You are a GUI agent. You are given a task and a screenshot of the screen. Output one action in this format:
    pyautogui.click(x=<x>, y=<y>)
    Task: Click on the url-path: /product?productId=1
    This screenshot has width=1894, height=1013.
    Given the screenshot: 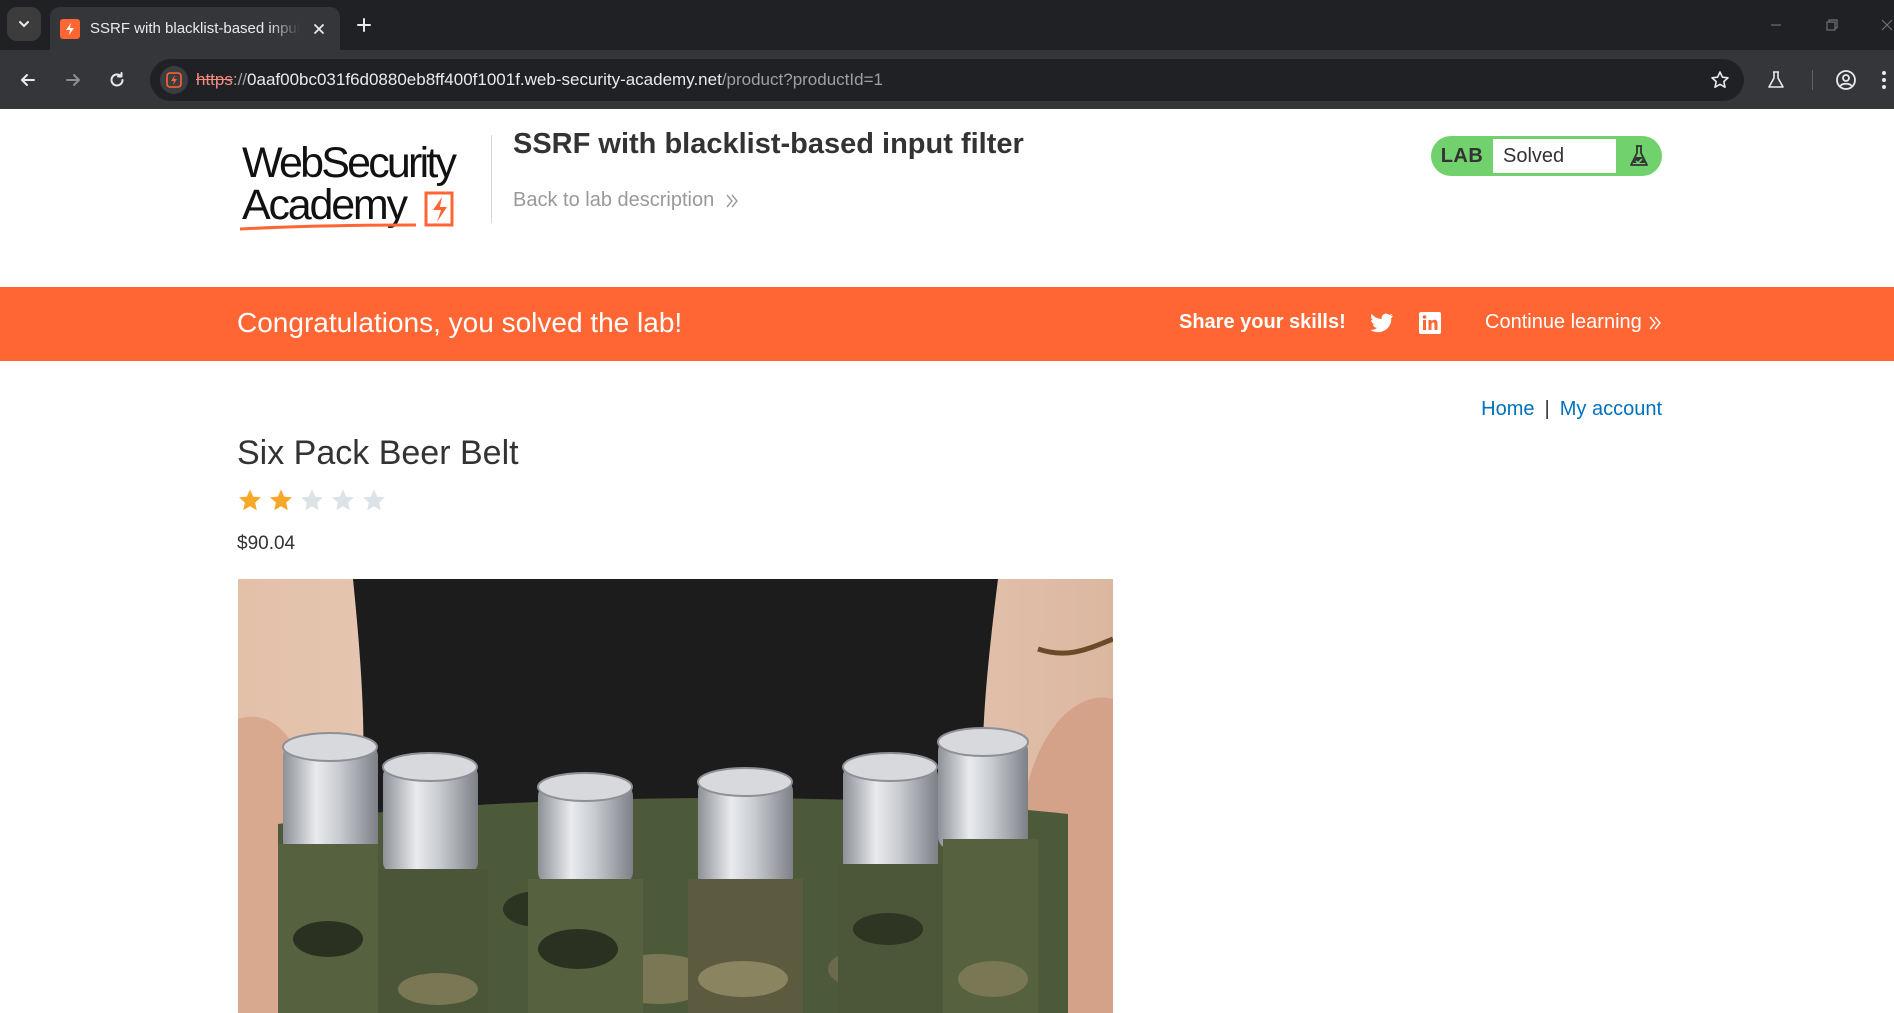 What is the action you would take?
    pyautogui.click(x=802, y=79)
    